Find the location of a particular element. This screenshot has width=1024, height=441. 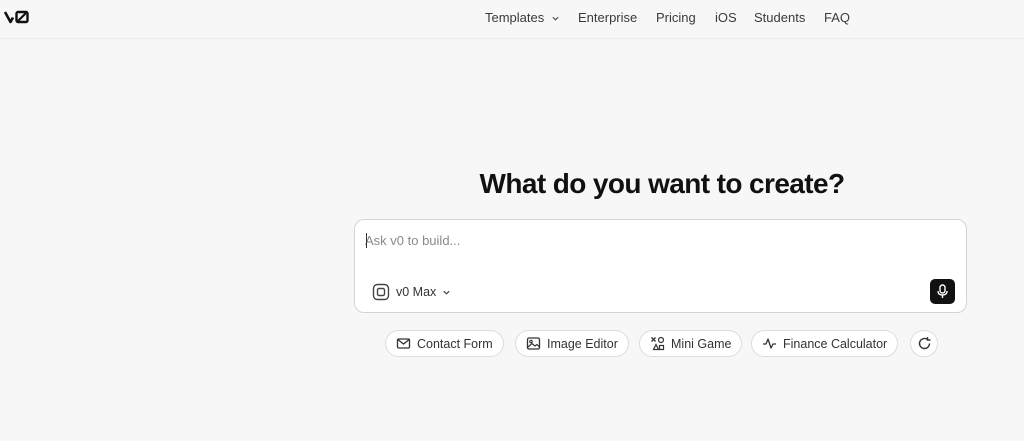

refresh-icon is located at coordinates (924, 343).